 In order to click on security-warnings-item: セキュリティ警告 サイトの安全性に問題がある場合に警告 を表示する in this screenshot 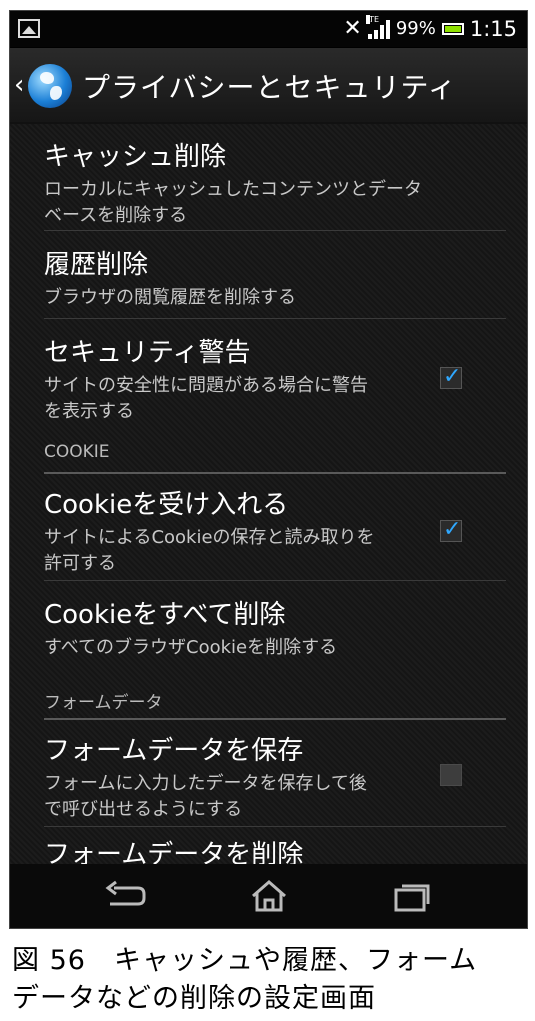, I will do `click(274, 378)`.